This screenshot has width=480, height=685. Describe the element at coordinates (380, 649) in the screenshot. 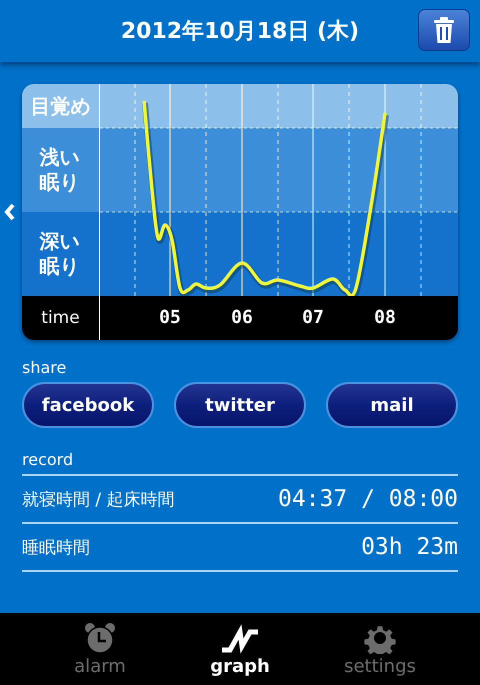

I see `tab: settings` at that location.